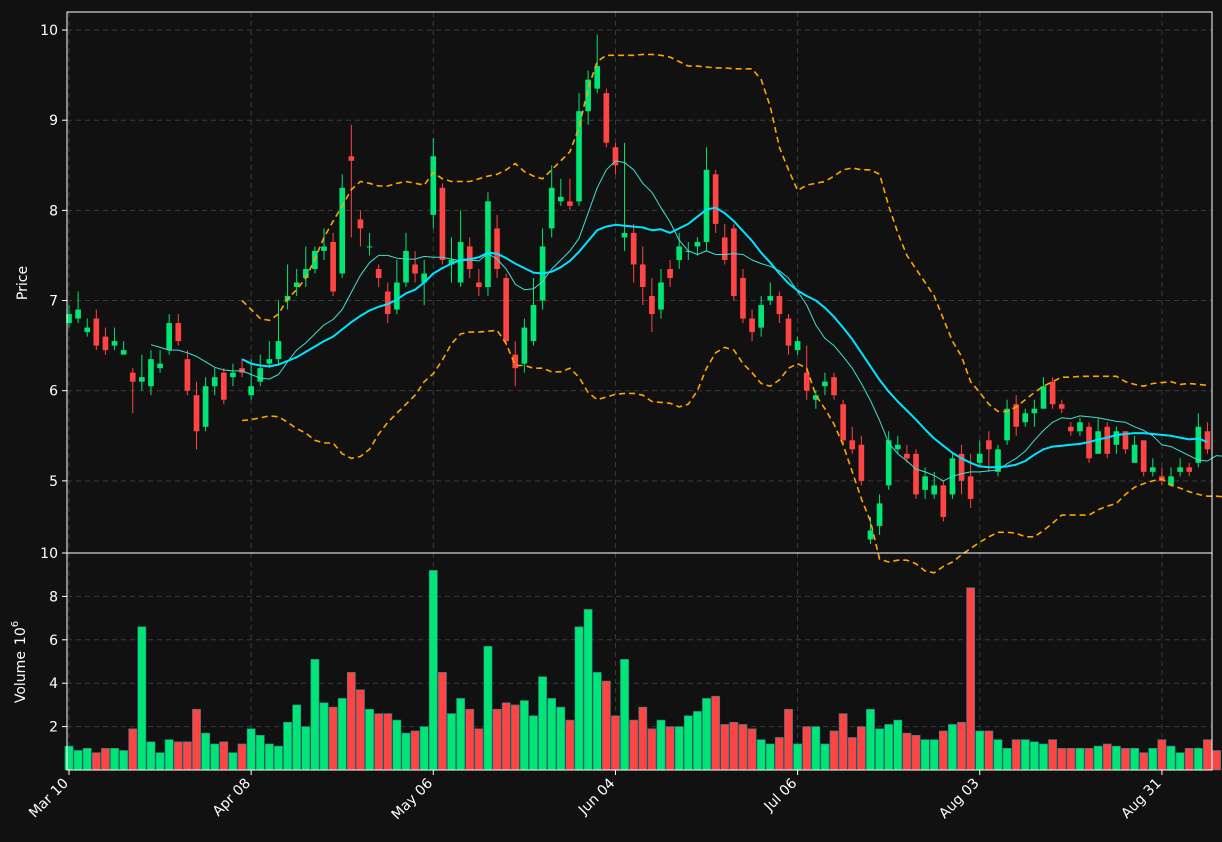 The image size is (1222, 842). Describe the element at coordinates (53, 302) in the screenshot. I see `price-tick-label: 7` at that location.